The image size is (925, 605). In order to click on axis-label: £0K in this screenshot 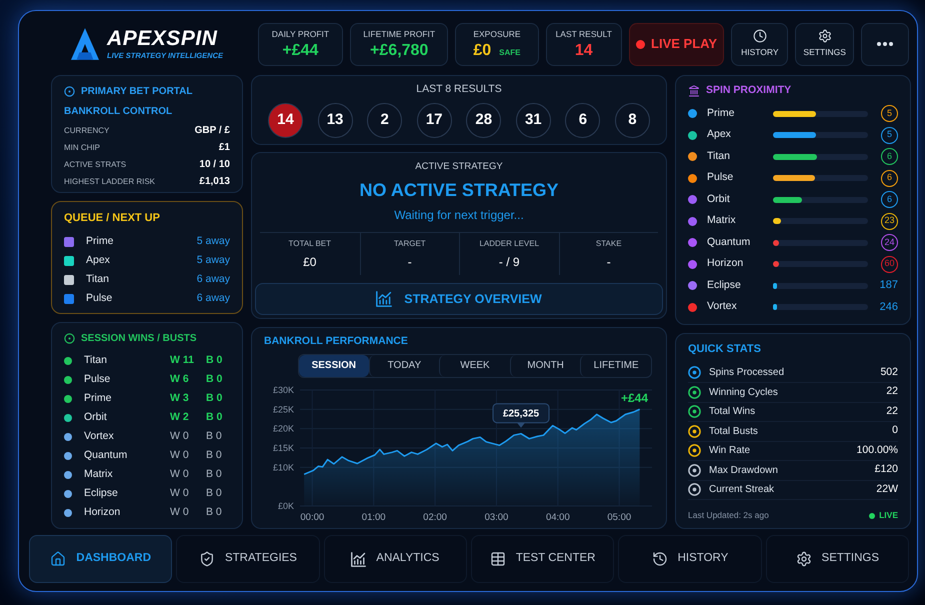, I will do `click(286, 505)`.